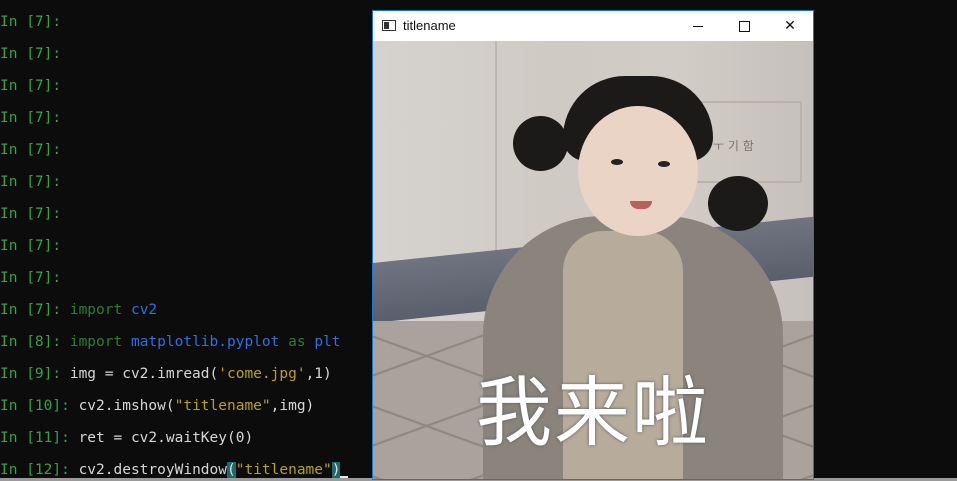  What do you see at coordinates (292, 406) in the screenshot?
I see `code-text: ,img)` at bounding box center [292, 406].